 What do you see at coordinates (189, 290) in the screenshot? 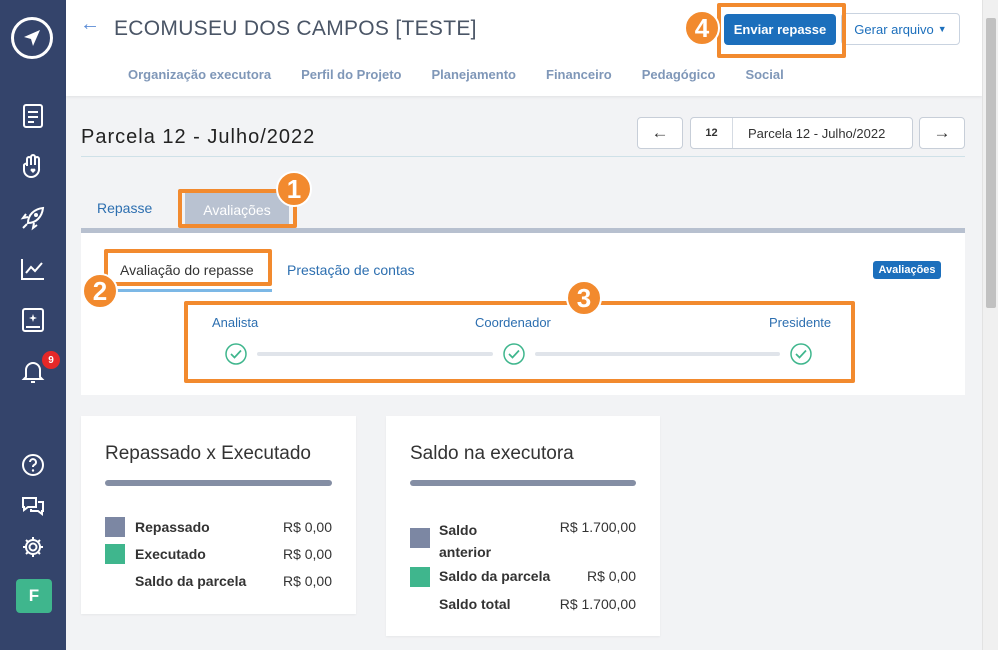
I see `subtab-active-indicator` at bounding box center [189, 290].